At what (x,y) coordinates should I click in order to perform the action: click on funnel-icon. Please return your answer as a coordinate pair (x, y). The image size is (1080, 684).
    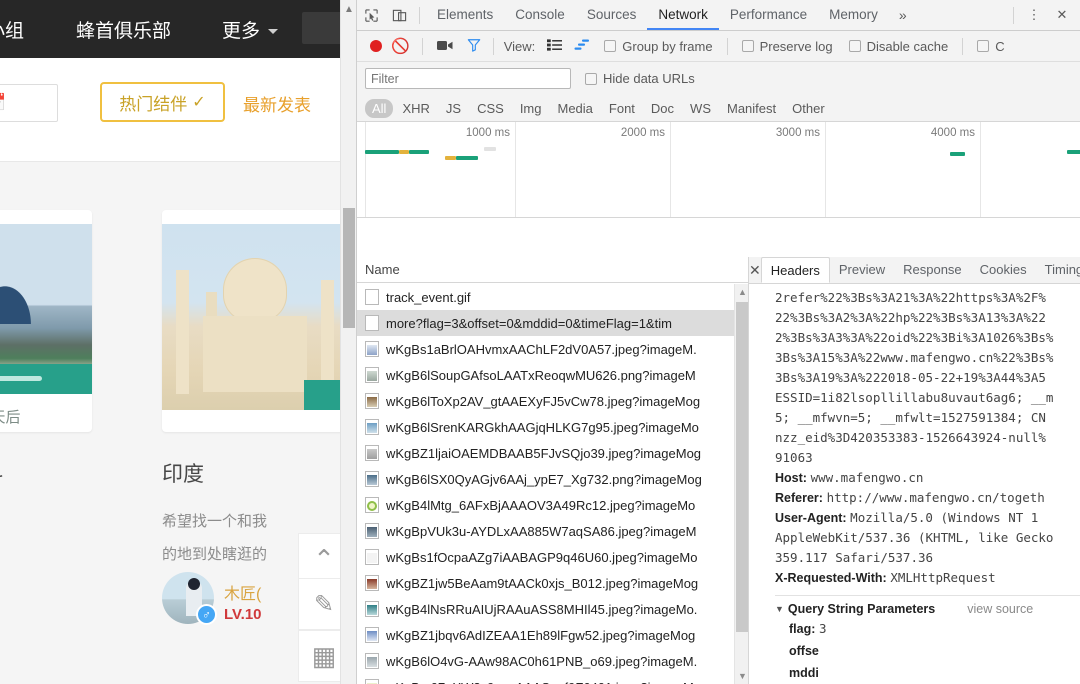
    Looking at the image, I should click on (474, 46).